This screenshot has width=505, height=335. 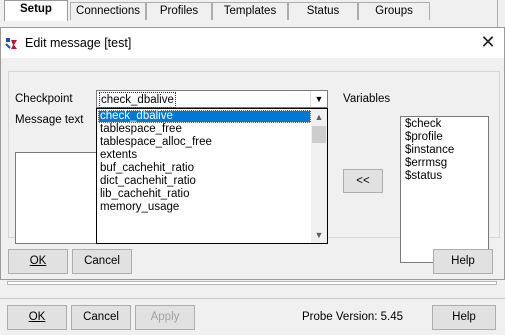 What do you see at coordinates (319, 134) in the screenshot?
I see `scroll-thumb` at bounding box center [319, 134].